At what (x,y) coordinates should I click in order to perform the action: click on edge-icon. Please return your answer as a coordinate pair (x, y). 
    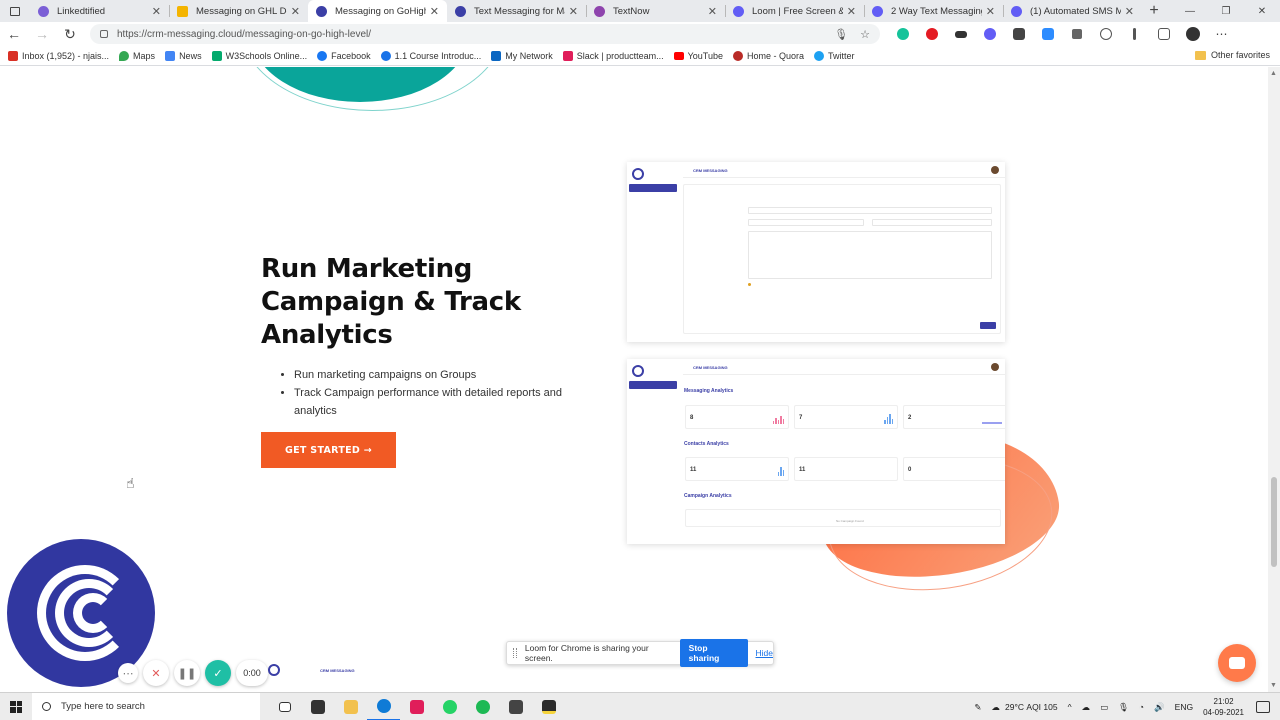
    Looking at the image, I should click on (383, 706).